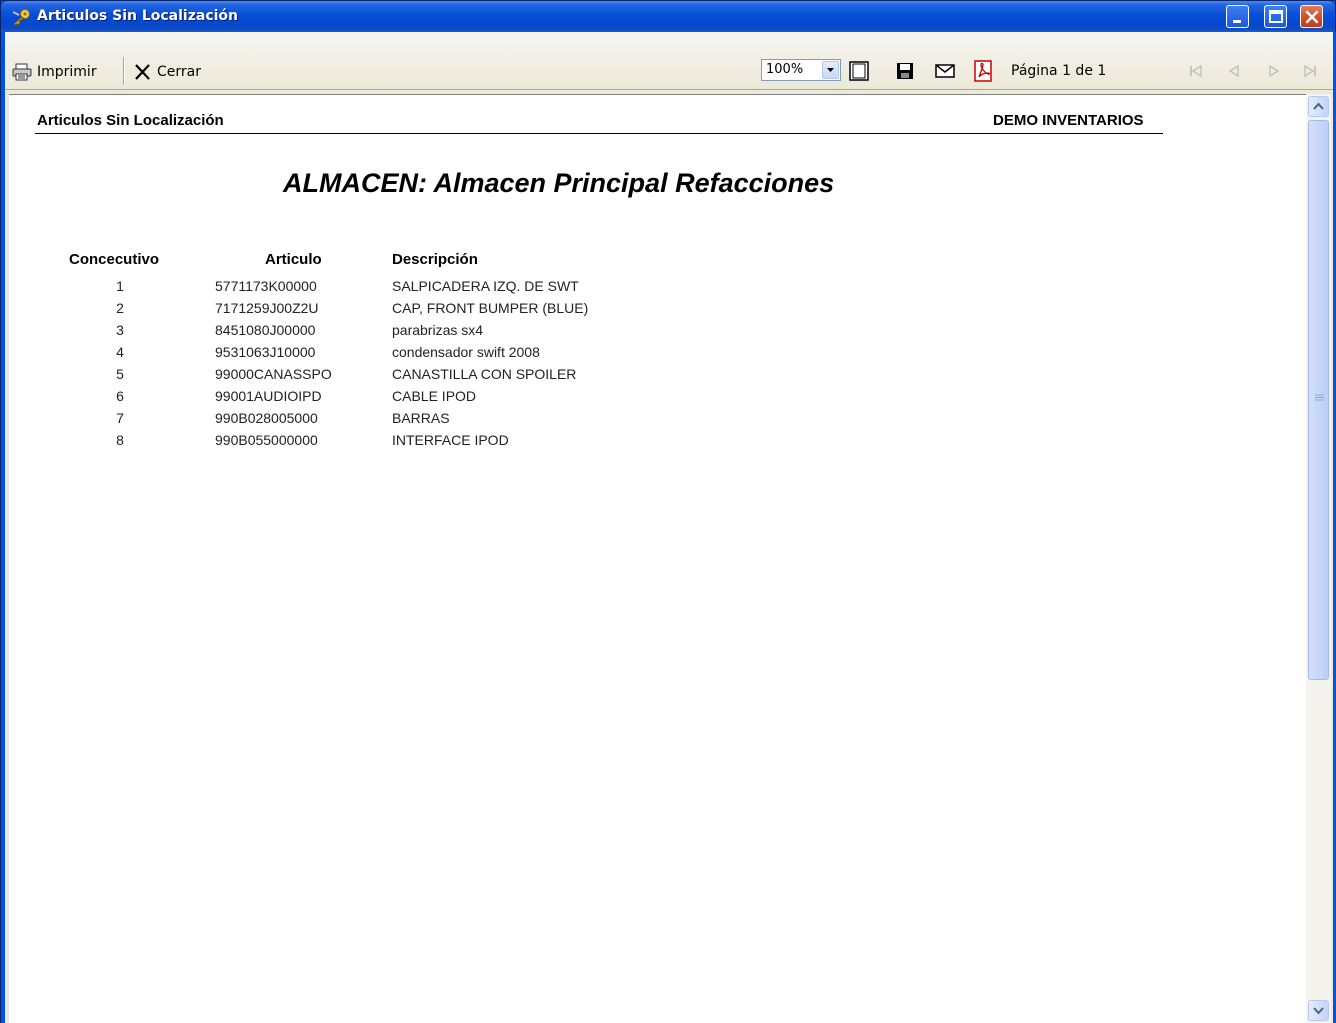 Image resolution: width=1336 pixels, height=1023 pixels. What do you see at coordinates (355, 443) in the screenshot?
I see `table-row: 8 990B055000000 INTERFACE IPOD` at bounding box center [355, 443].